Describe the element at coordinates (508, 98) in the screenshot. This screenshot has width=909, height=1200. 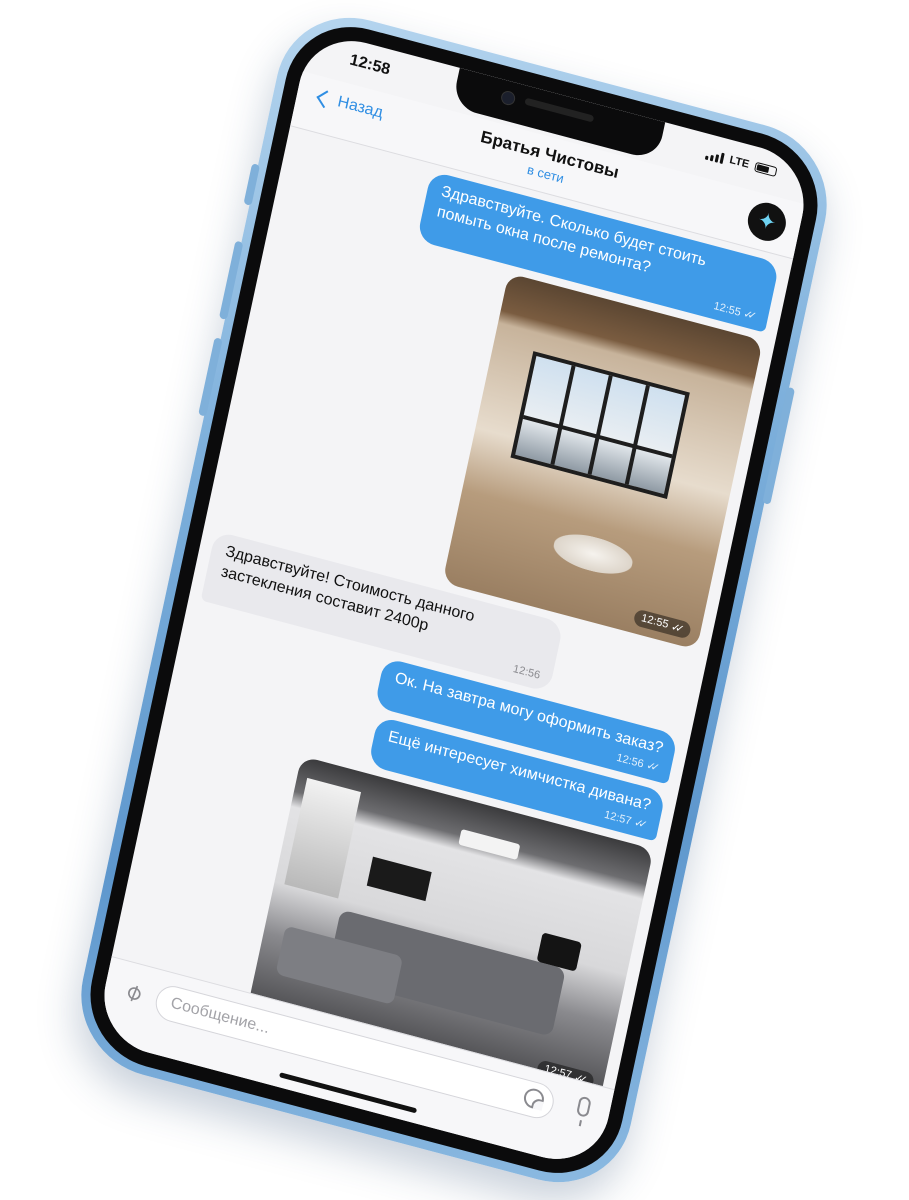
I see `front-camera` at that location.